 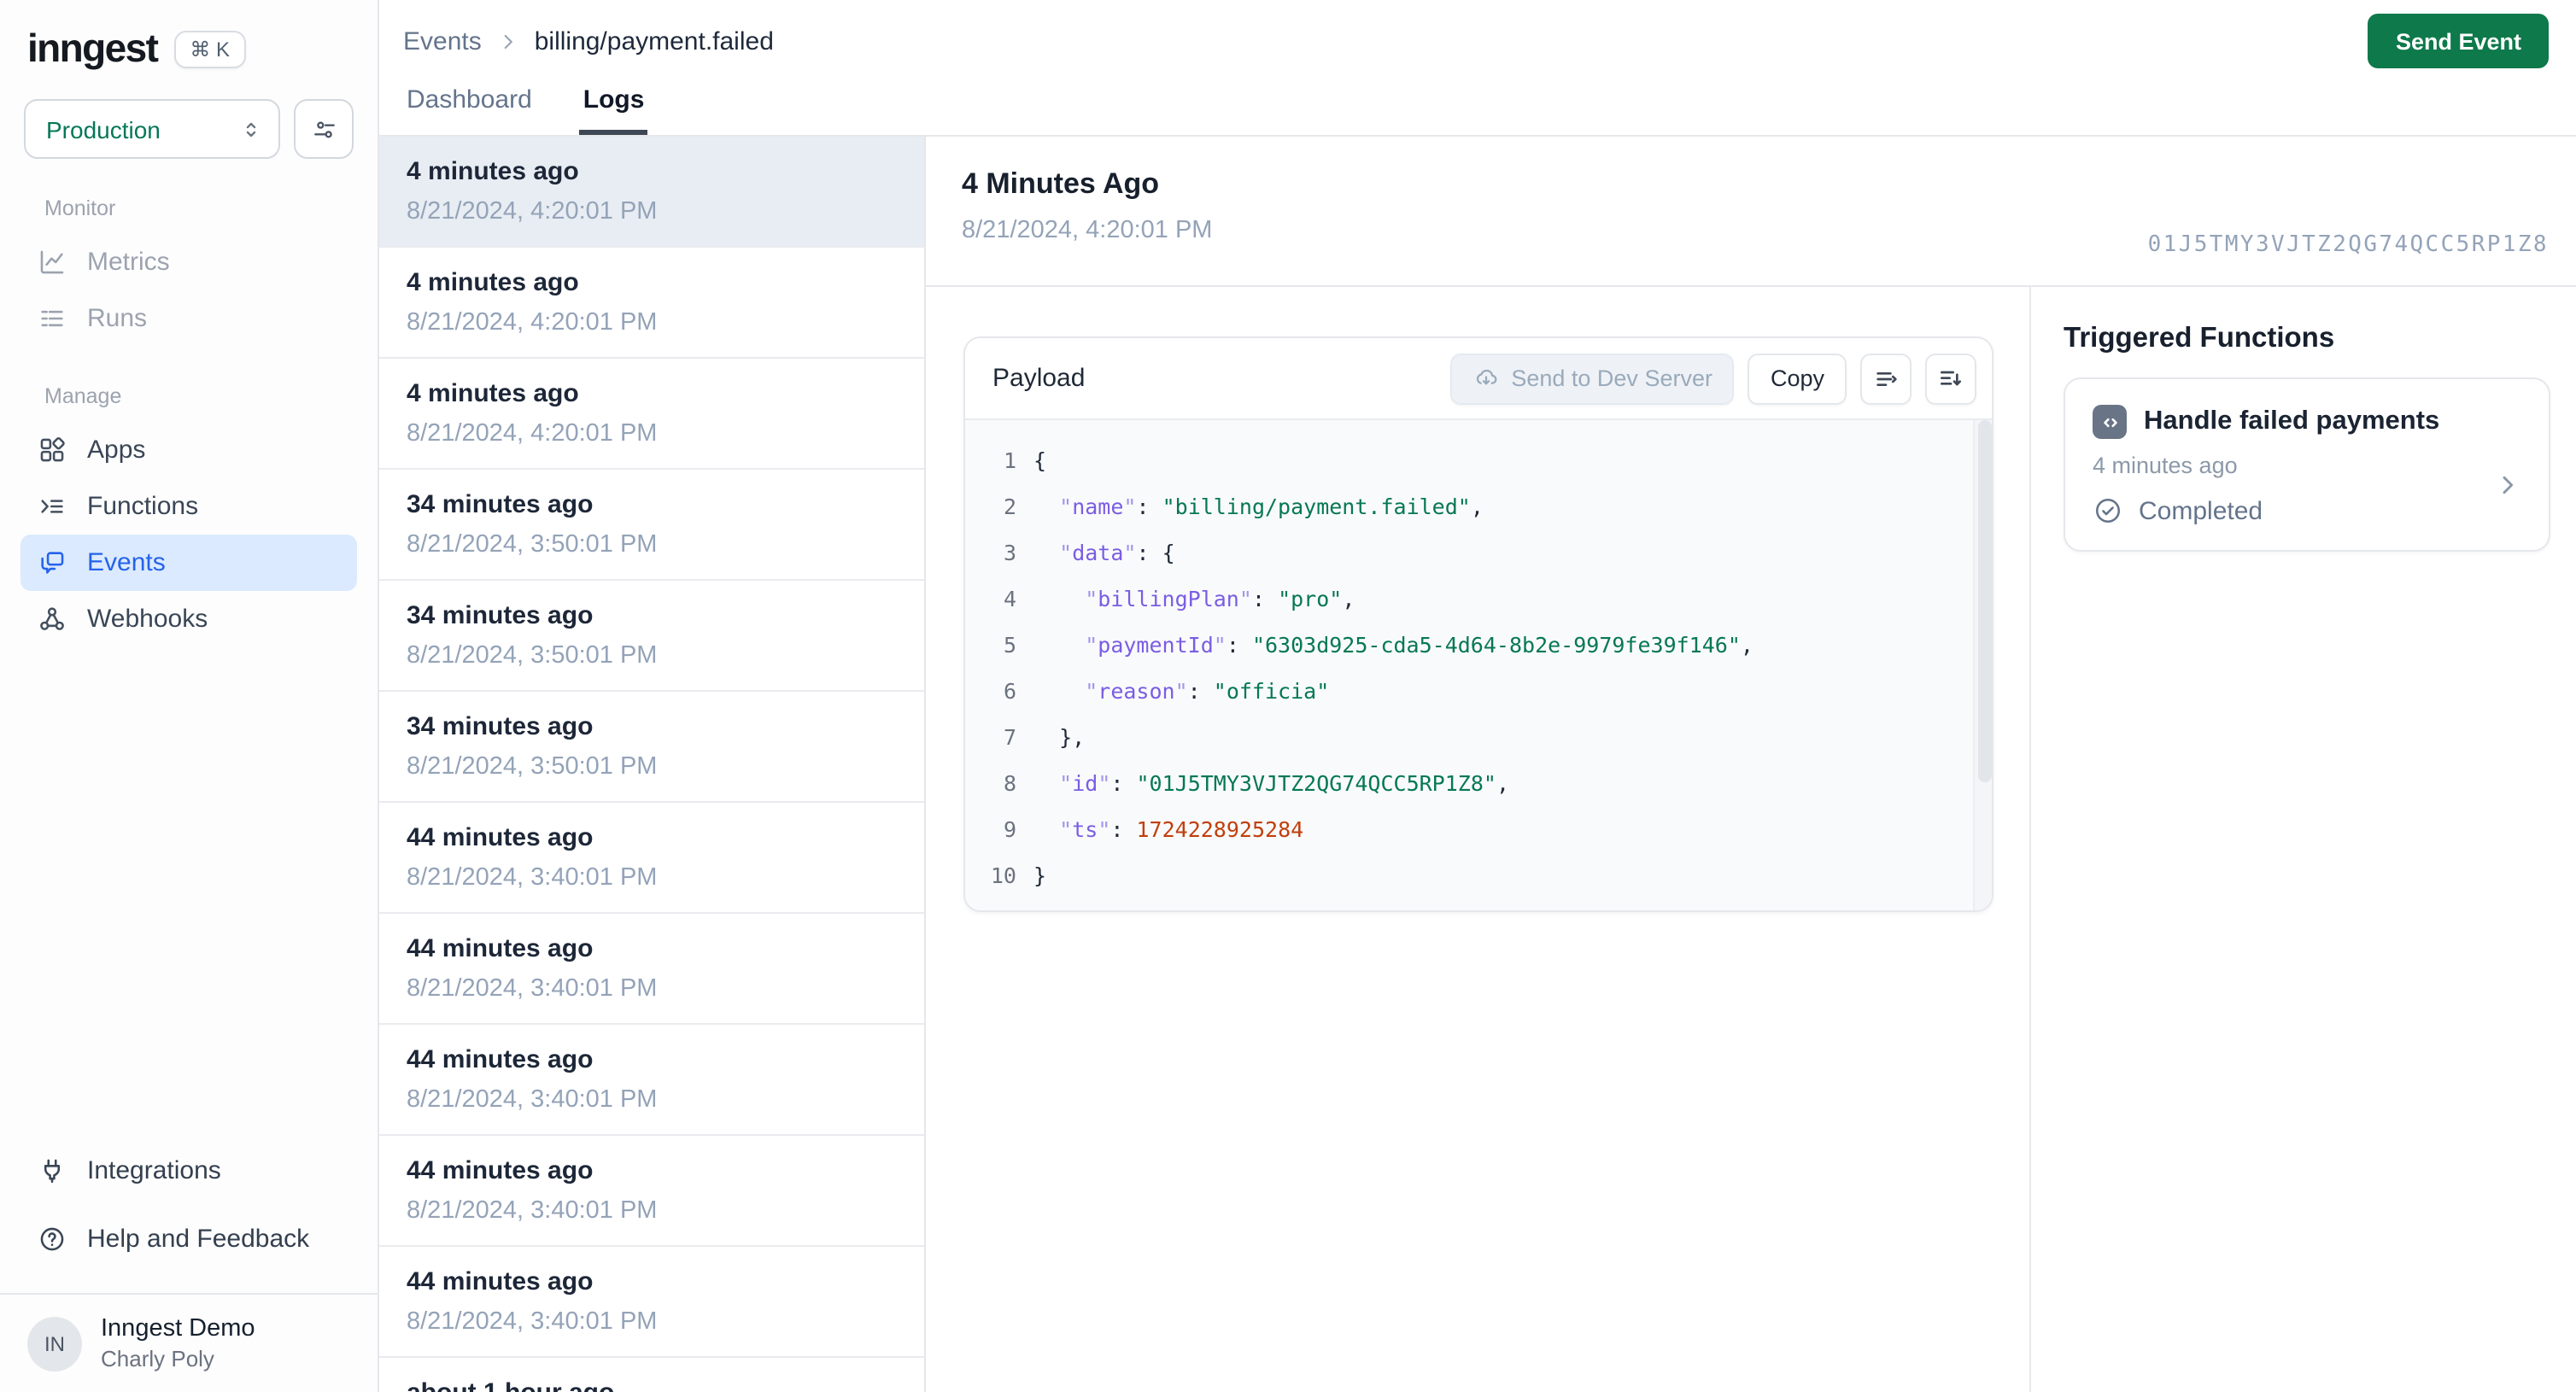 I want to click on word-wrap-button, so click(x=1886, y=378).